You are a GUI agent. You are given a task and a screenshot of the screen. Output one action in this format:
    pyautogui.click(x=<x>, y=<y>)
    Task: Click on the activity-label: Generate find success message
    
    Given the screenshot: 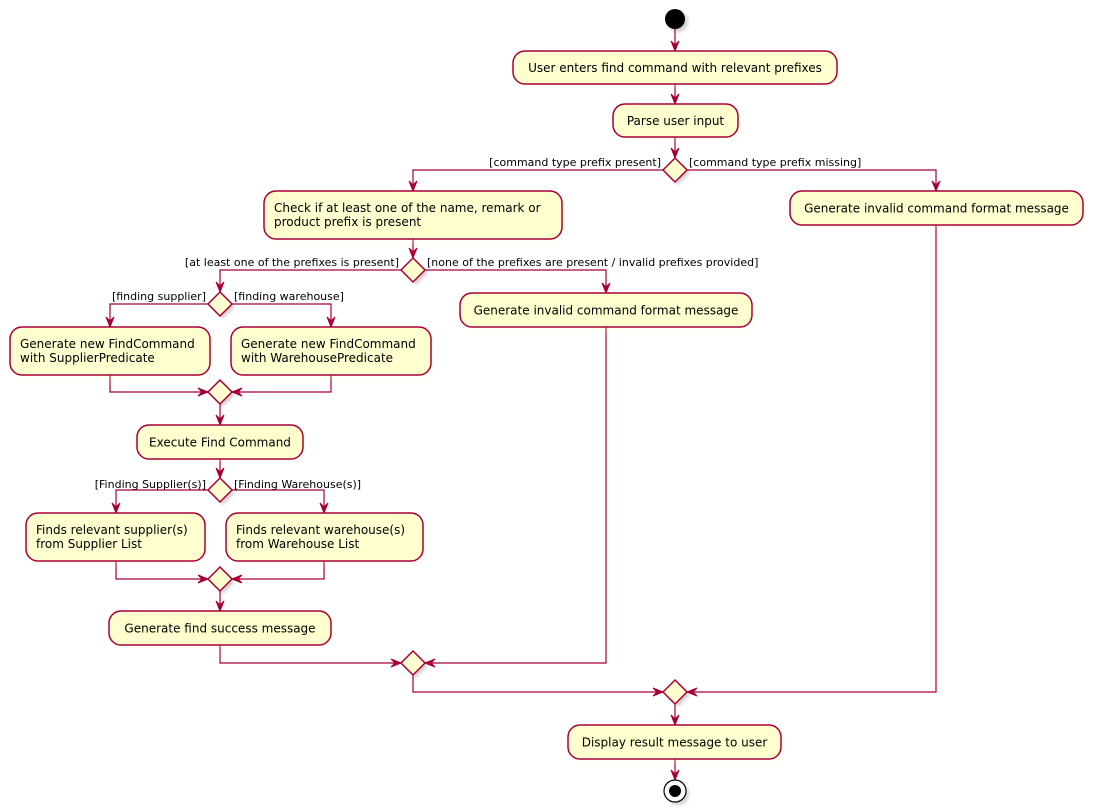 What is the action you would take?
    pyautogui.click(x=219, y=629)
    